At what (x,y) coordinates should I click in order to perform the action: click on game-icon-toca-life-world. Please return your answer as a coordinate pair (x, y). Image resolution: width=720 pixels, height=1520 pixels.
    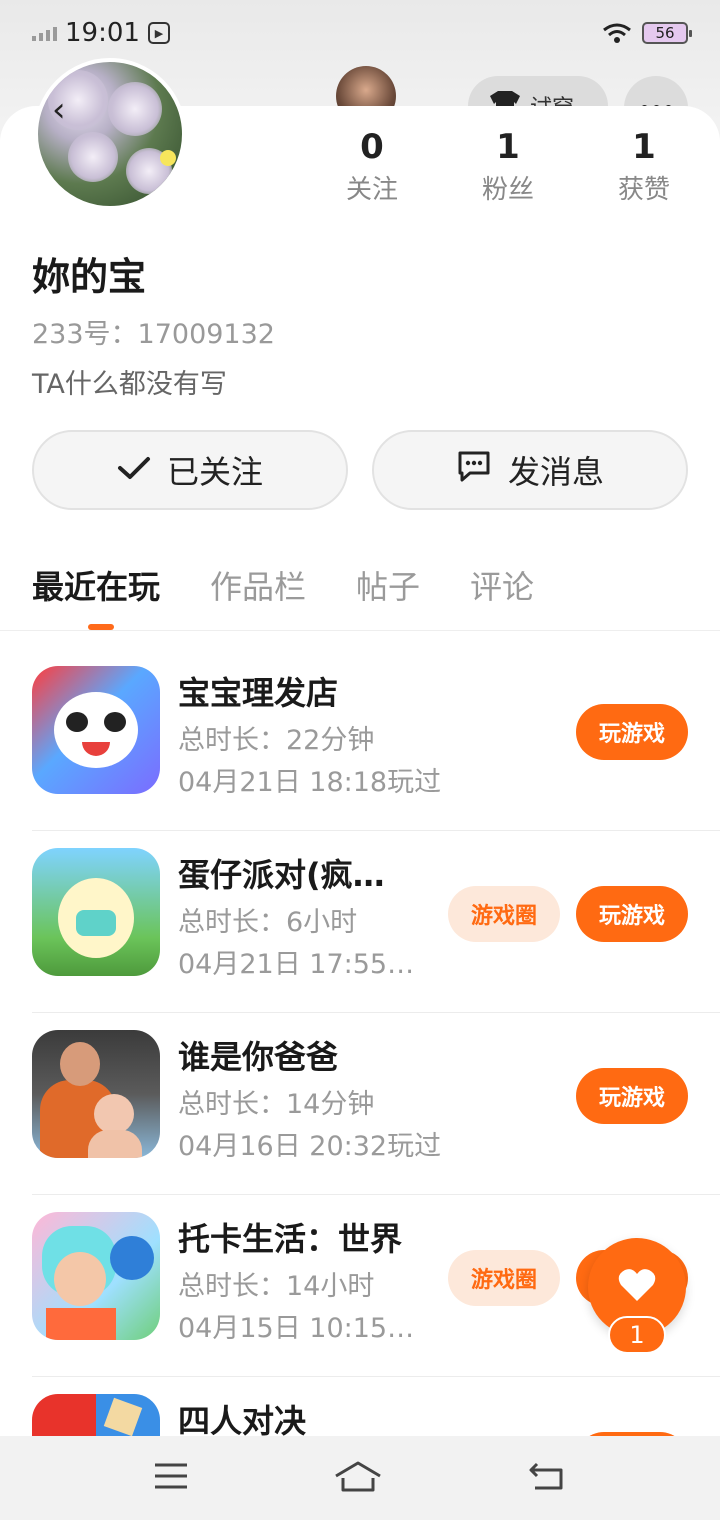
    Looking at the image, I should click on (96, 1276).